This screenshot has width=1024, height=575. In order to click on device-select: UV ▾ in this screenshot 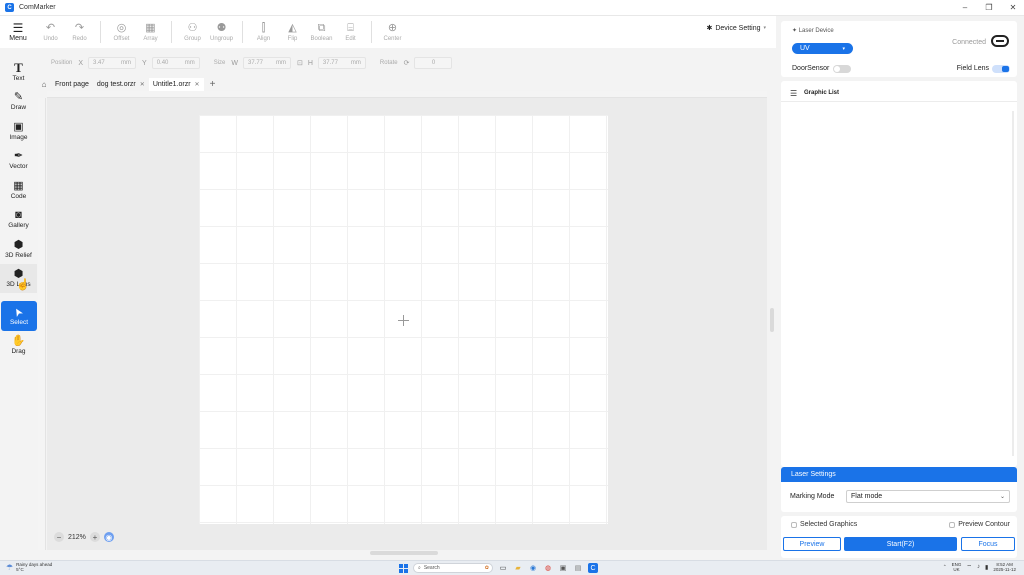, I will do `click(822, 48)`.